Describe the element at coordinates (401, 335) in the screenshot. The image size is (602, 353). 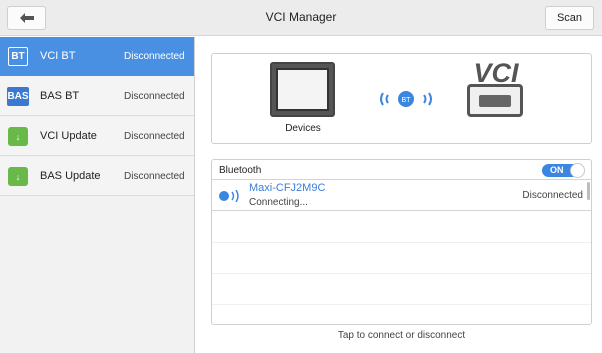
I see `connect-hint: Tap to connect or disconnect` at that location.